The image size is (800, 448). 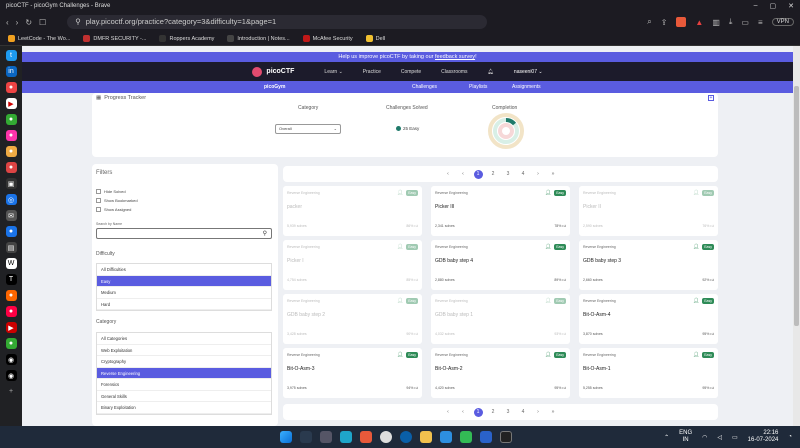 What do you see at coordinates (366, 437) in the screenshot?
I see `brave-icon` at bounding box center [366, 437].